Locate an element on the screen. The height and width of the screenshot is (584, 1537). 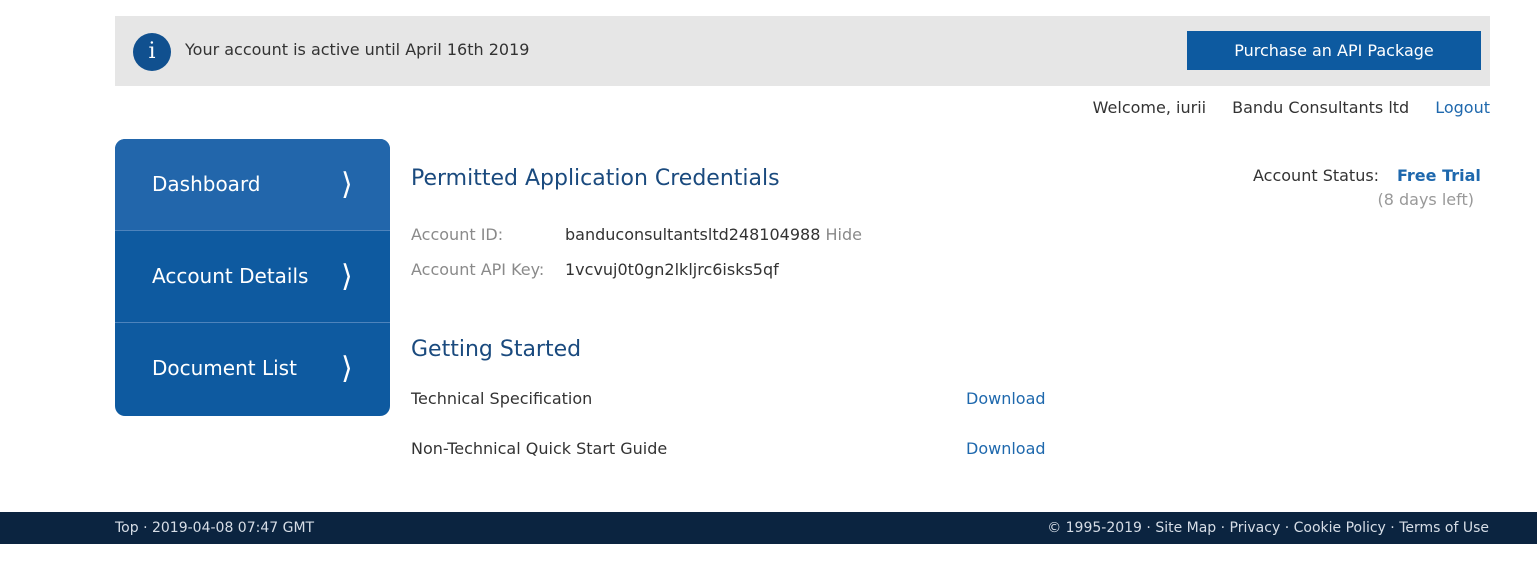
info-icon: i is located at coordinates (152, 52).